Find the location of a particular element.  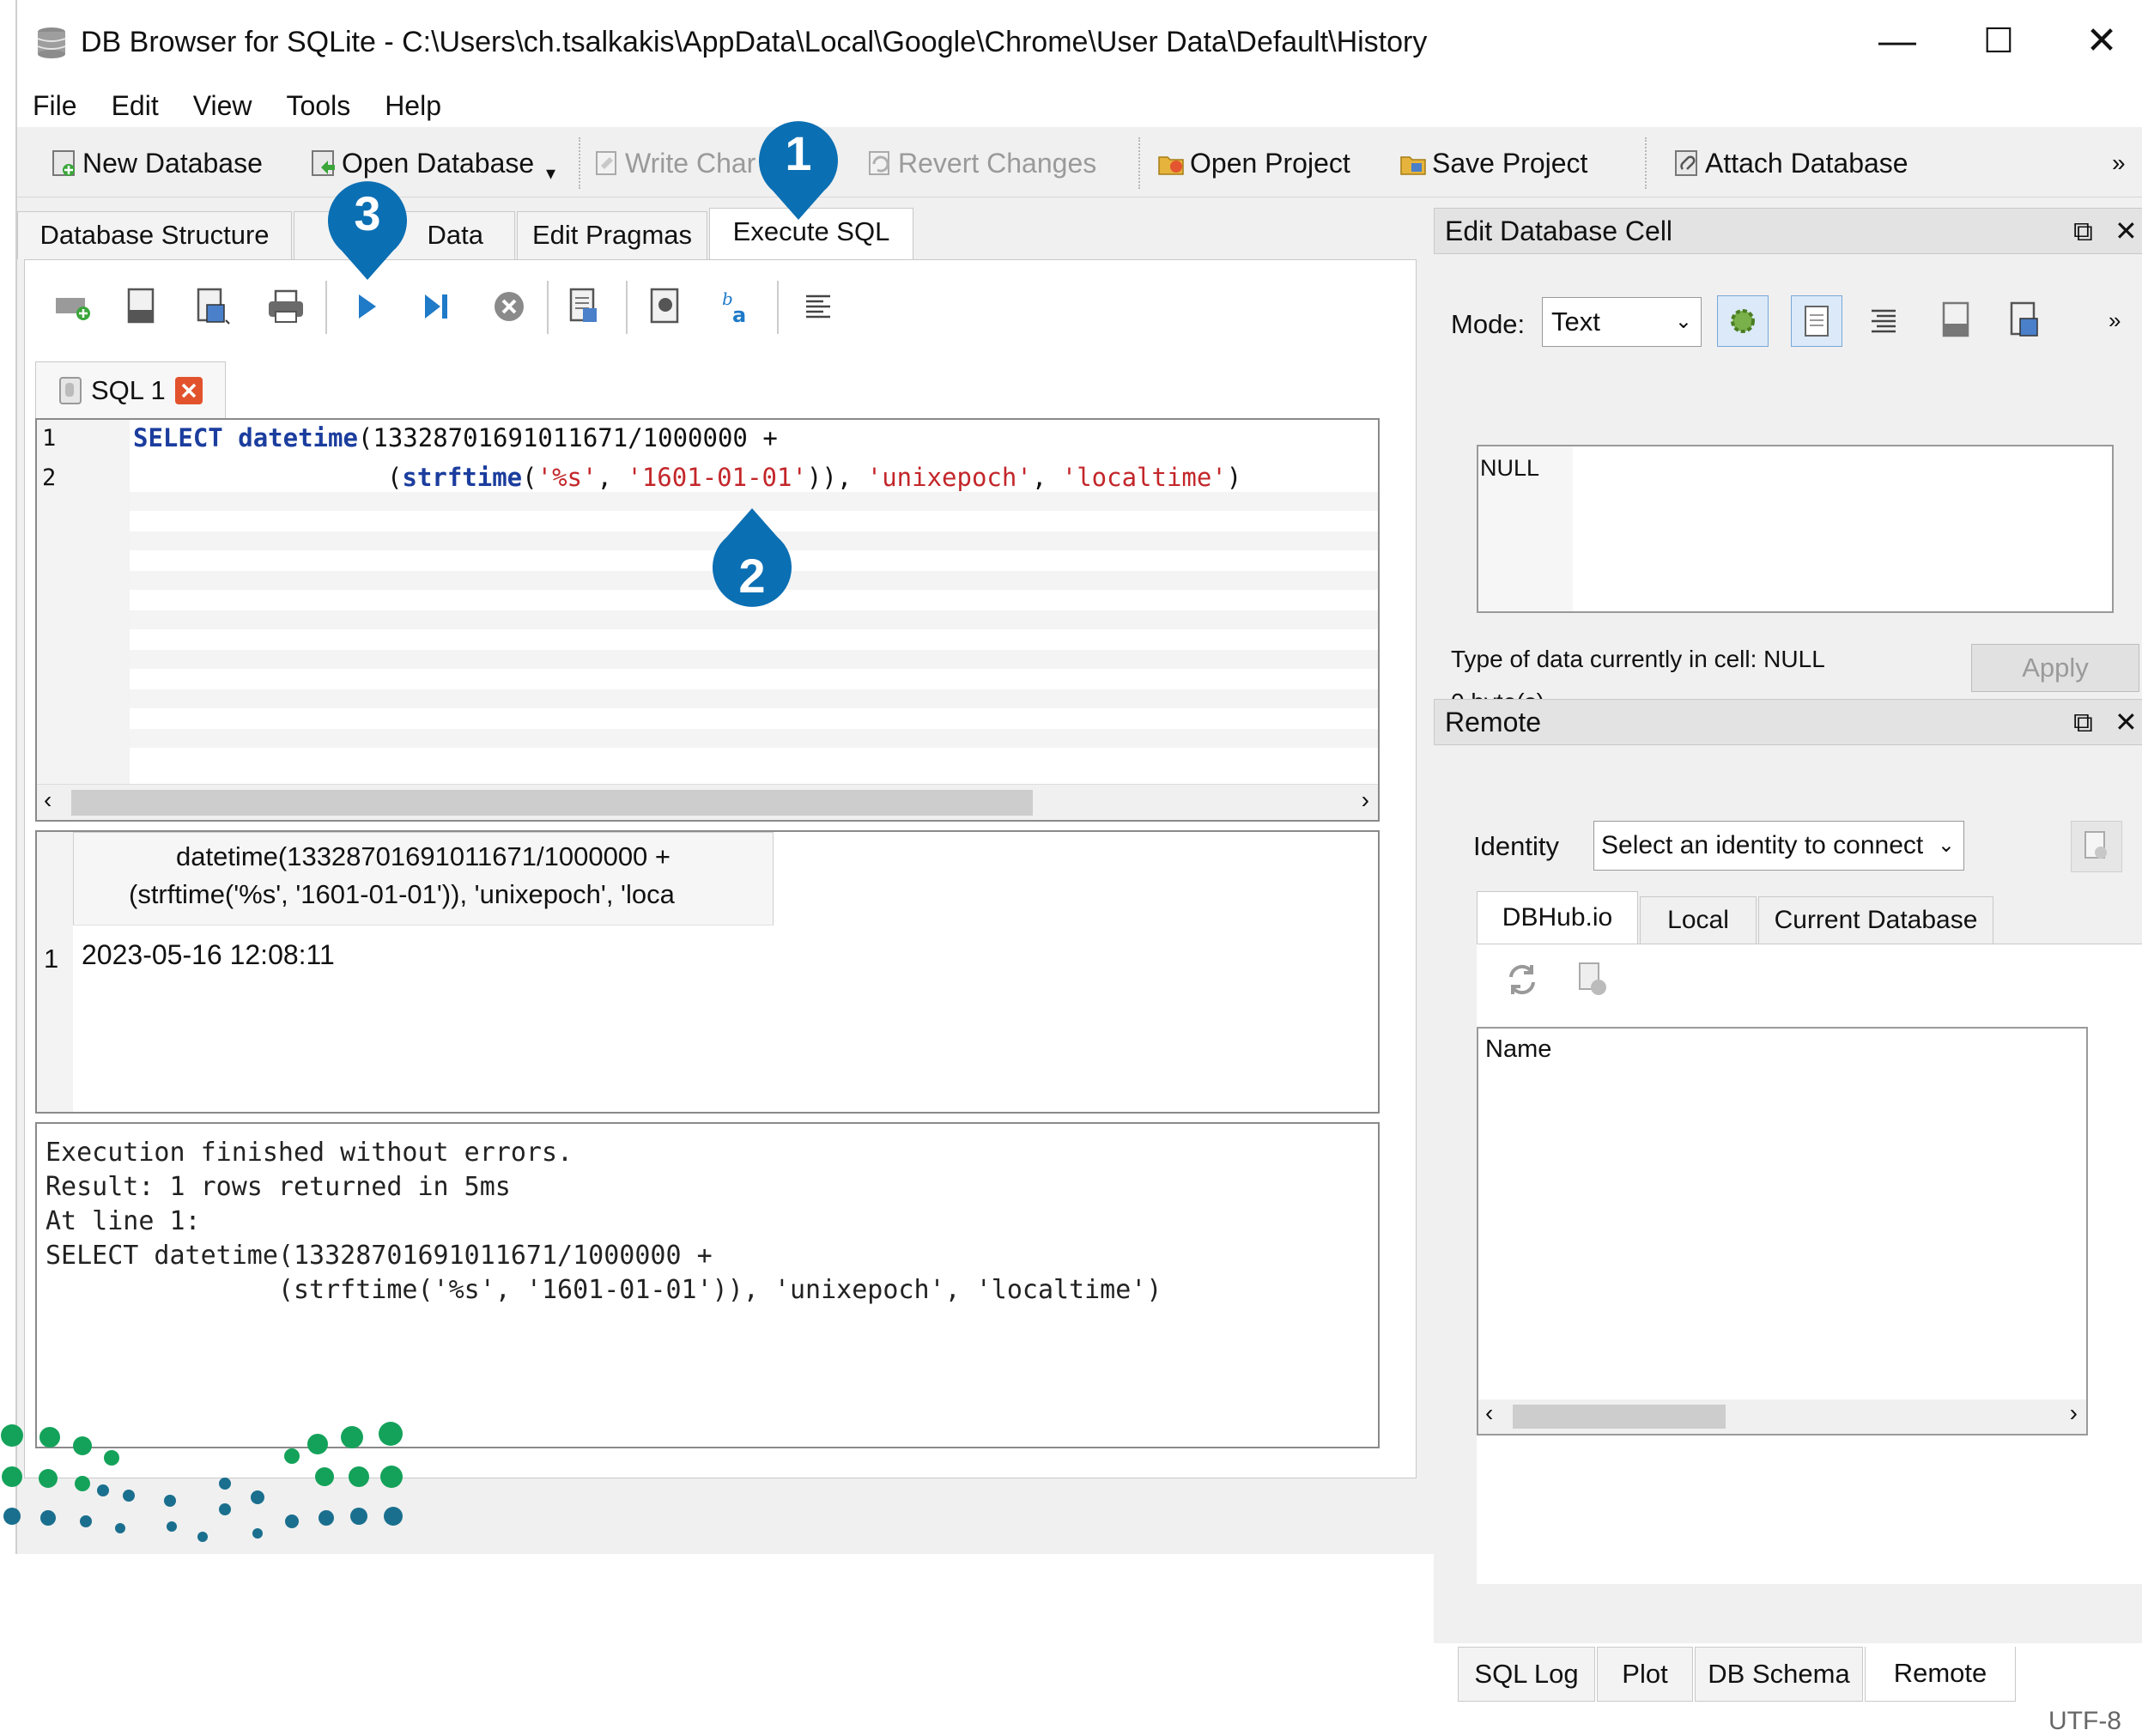

open-sql-file-icon is located at coordinates (142, 306).